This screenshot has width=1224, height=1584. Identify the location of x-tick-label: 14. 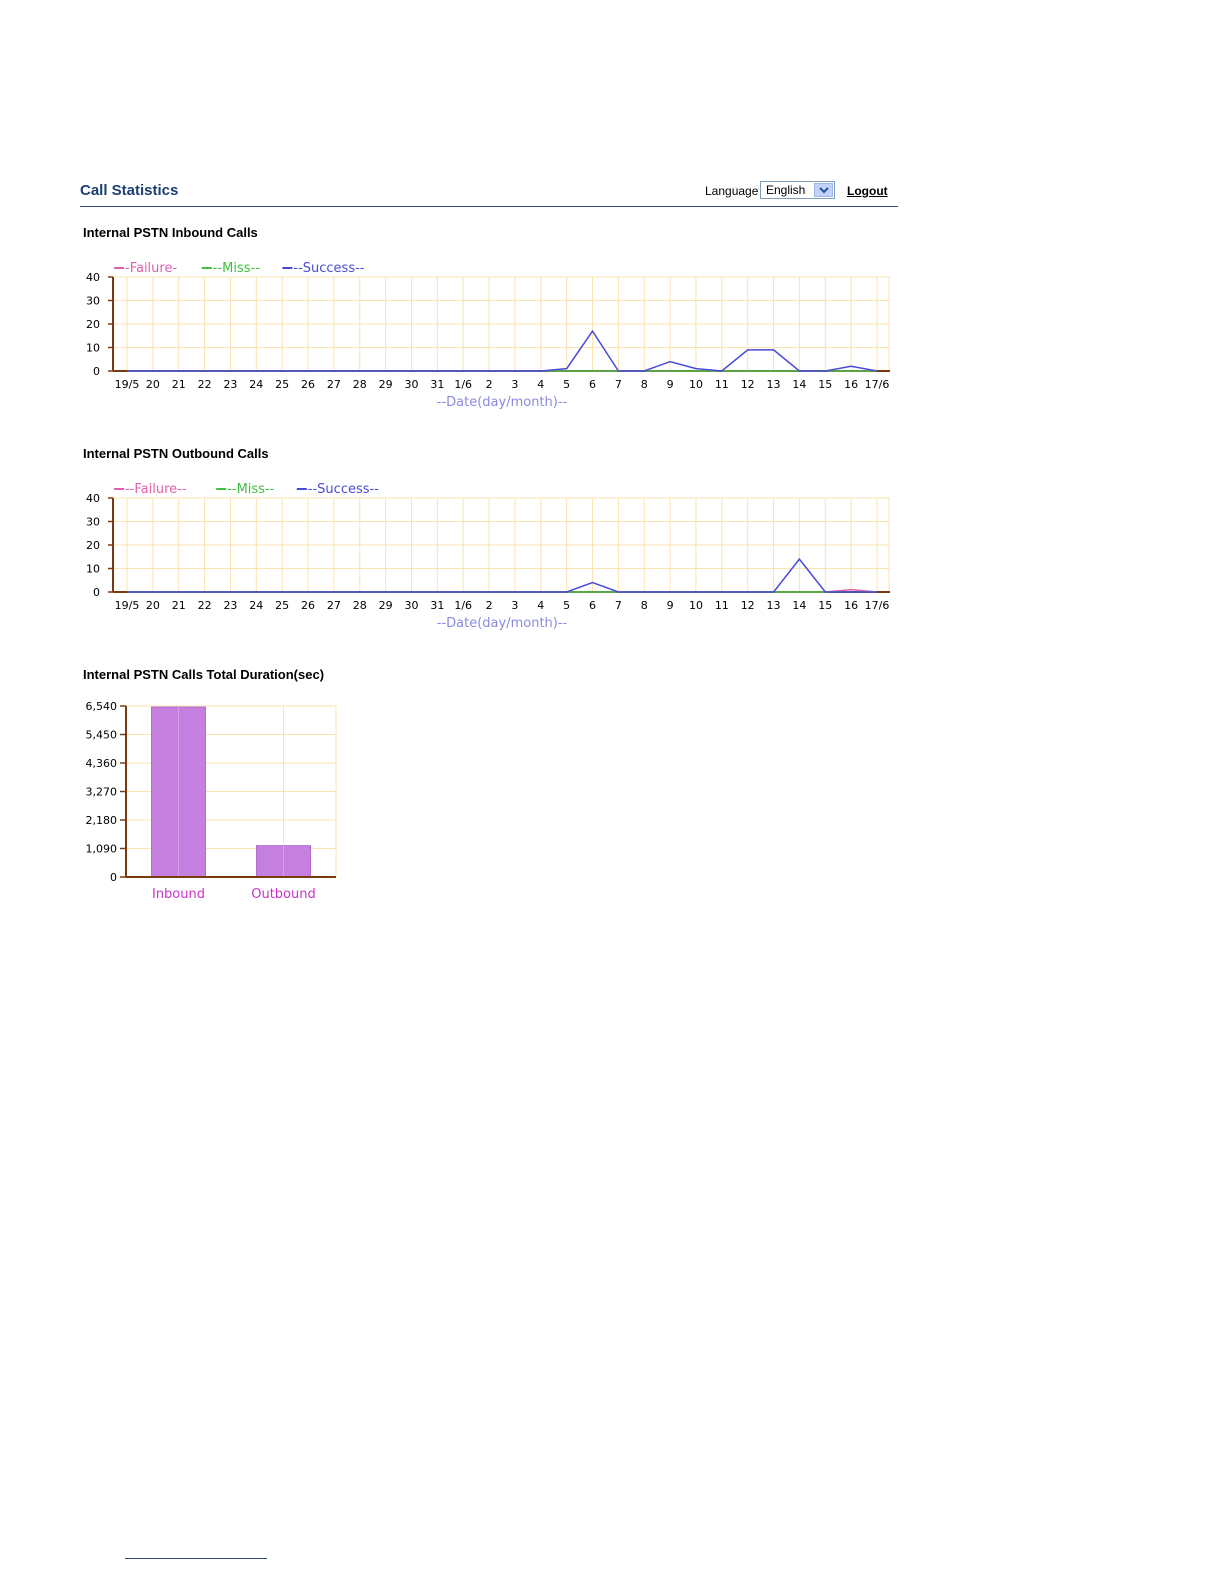
(799, 605).